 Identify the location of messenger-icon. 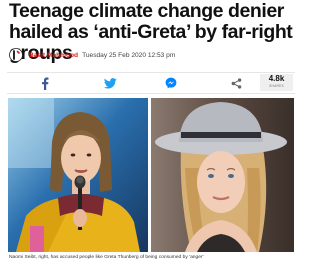
(171, 83).